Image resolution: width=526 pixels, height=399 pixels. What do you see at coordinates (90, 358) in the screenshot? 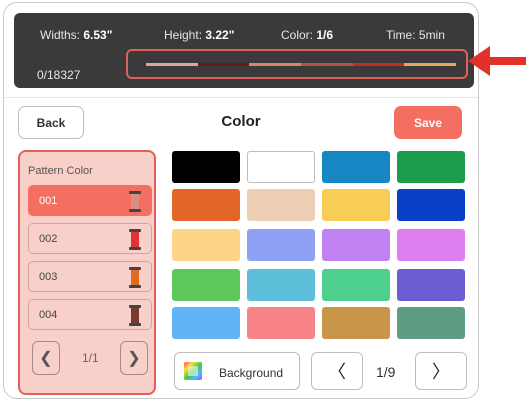
I see `pattern-page-indicator: 1/1` at bounding box center [90, 358].